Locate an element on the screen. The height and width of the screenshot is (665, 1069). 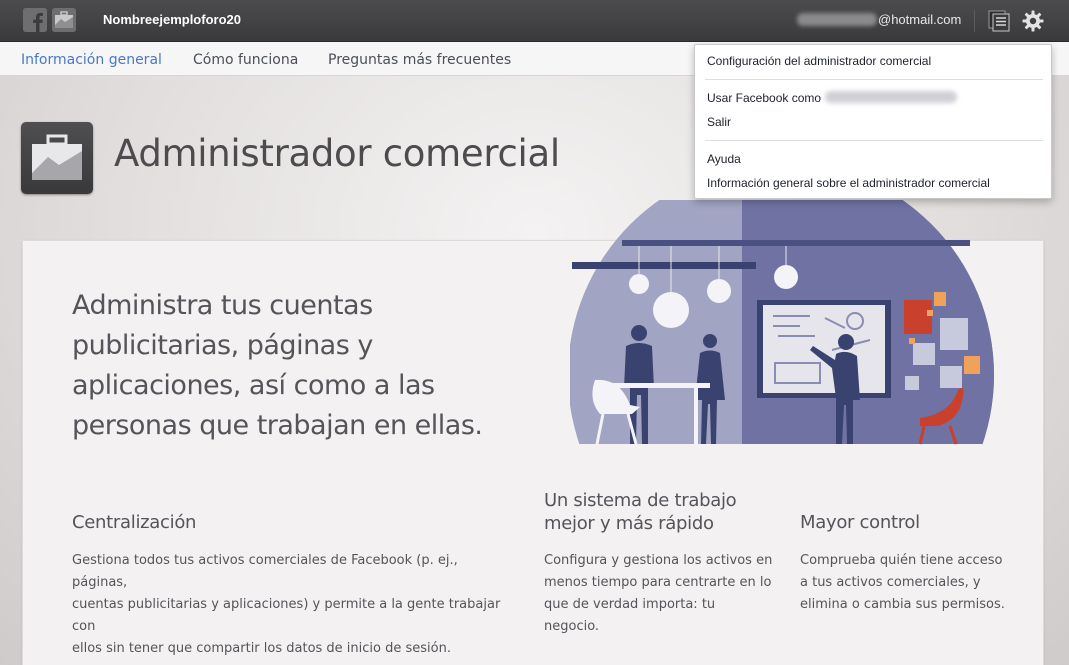
feature-text-line: Comprueba quién tiene acceso is located at coordinates (901, 560).